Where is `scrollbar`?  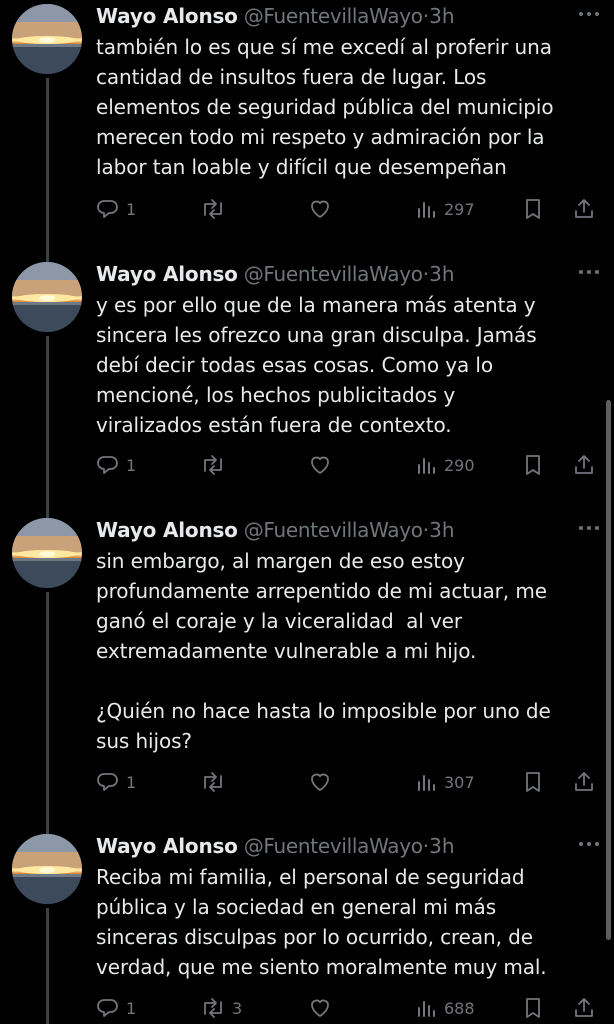
scrollbar is located at coordinates (608, 670).